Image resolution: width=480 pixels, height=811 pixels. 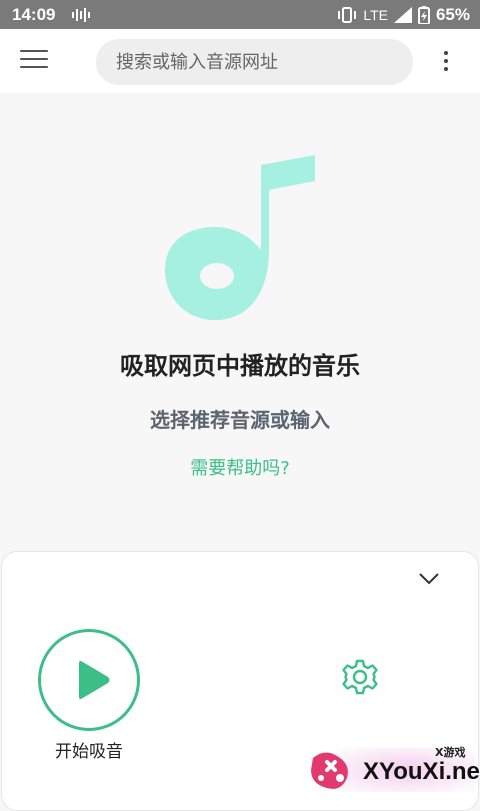 I want to click on watermark: X游戏 XYouXi.net, so click(x=392, y=770).